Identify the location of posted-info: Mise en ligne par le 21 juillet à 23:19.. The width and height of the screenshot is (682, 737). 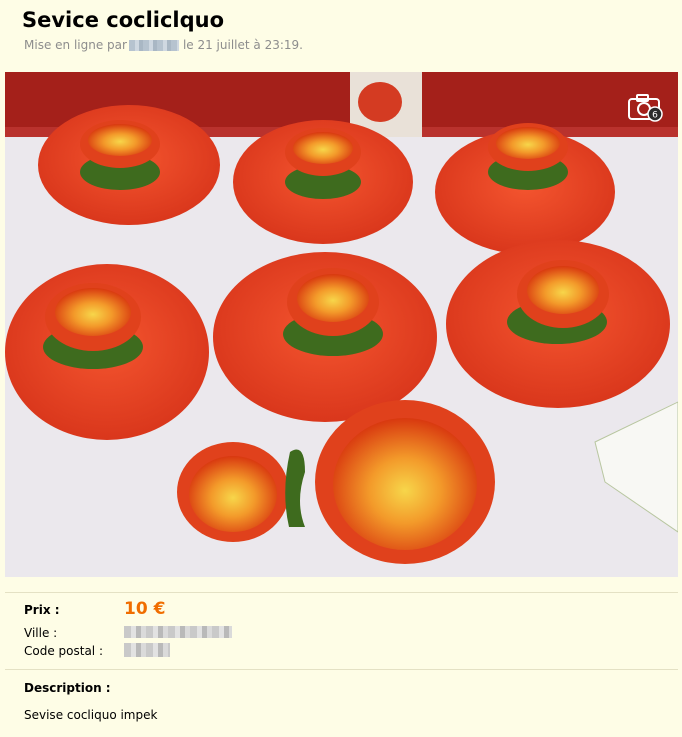
(163, 45).